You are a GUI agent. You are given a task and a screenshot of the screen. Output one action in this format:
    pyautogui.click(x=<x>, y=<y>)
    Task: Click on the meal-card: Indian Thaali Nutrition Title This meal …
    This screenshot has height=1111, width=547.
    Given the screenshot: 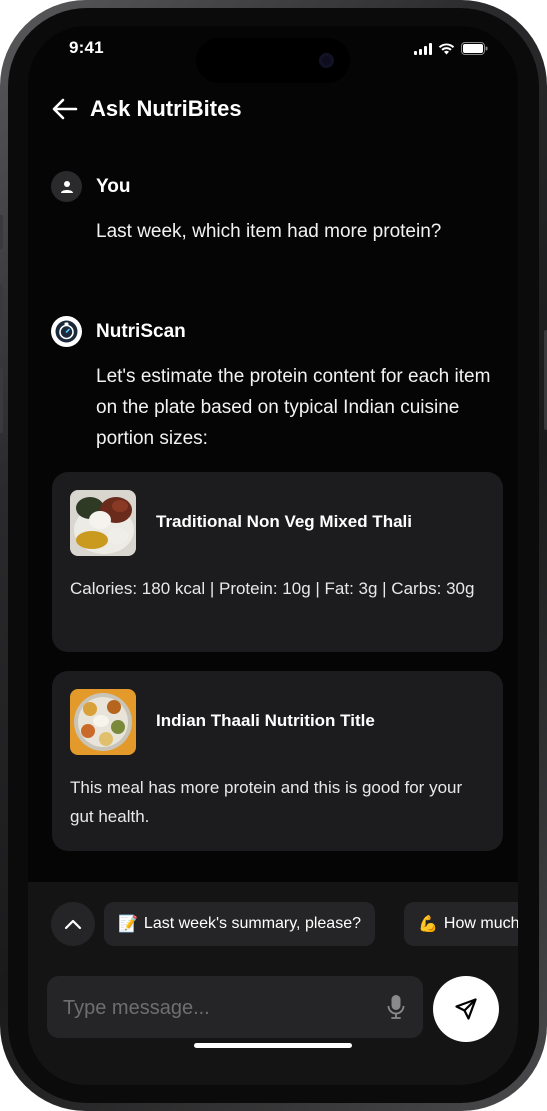 What is the action you would take?
    pyautogui.click(x=277, y=761)
    